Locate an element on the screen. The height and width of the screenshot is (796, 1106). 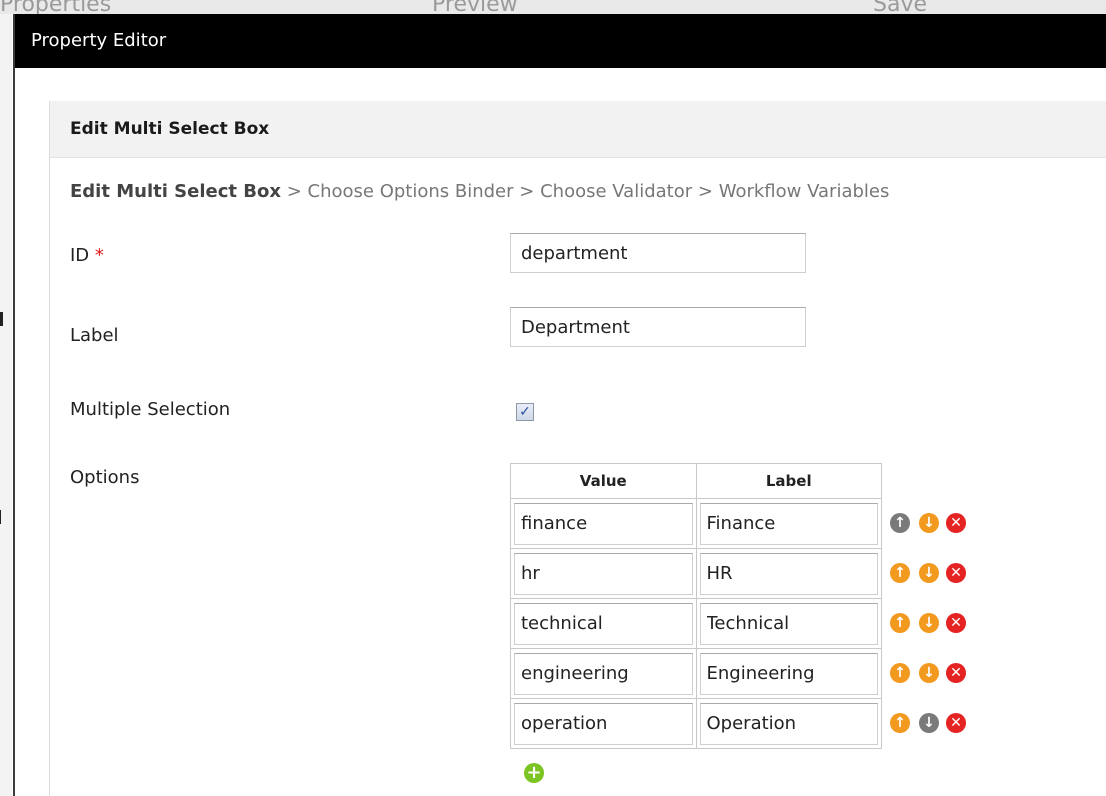
breadcrumb-current: Edit Multi Select Box is located at coordinates (175, 191).